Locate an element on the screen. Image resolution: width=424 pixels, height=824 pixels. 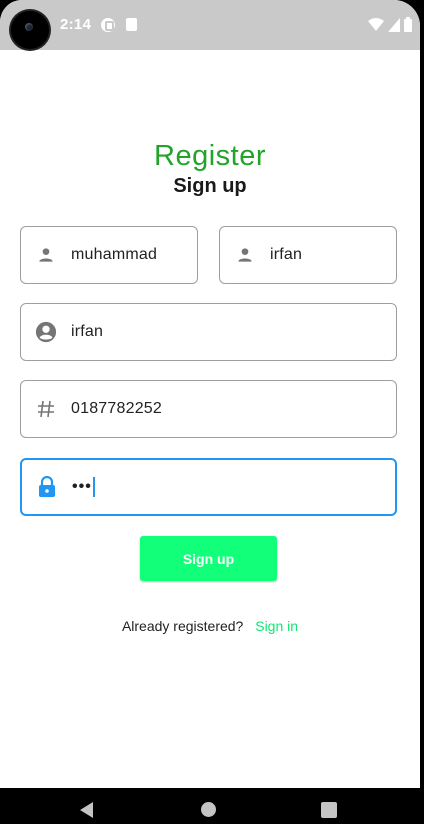
hash-icon is located at coordinates (46, 409).